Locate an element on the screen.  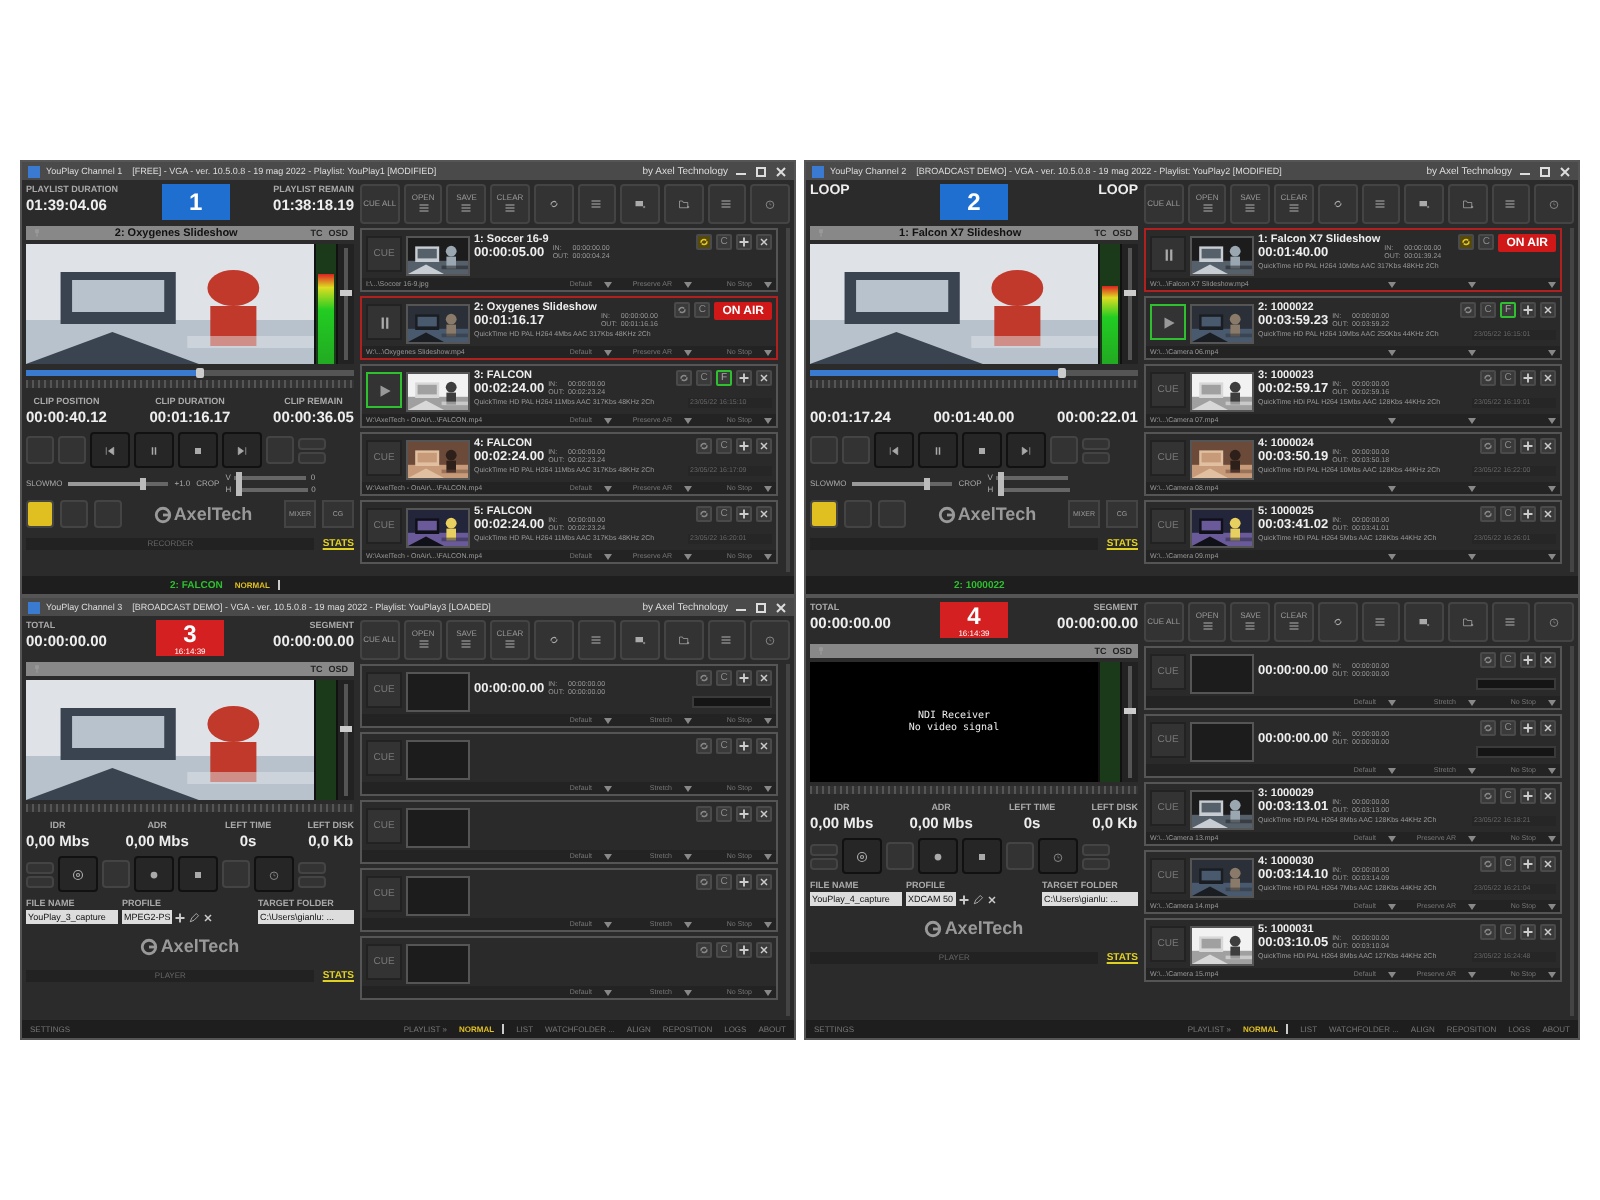
pause-icon is located at coordinates (938, 450).